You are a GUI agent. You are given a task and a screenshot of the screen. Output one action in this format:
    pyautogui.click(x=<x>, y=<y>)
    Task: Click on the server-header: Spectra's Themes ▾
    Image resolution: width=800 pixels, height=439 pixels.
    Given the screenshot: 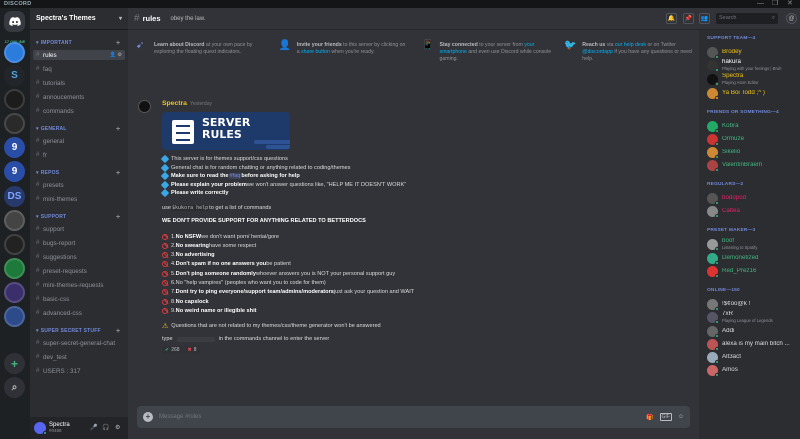 What is the action you would take?
    pyautogui.click(x=79, y=19)
    